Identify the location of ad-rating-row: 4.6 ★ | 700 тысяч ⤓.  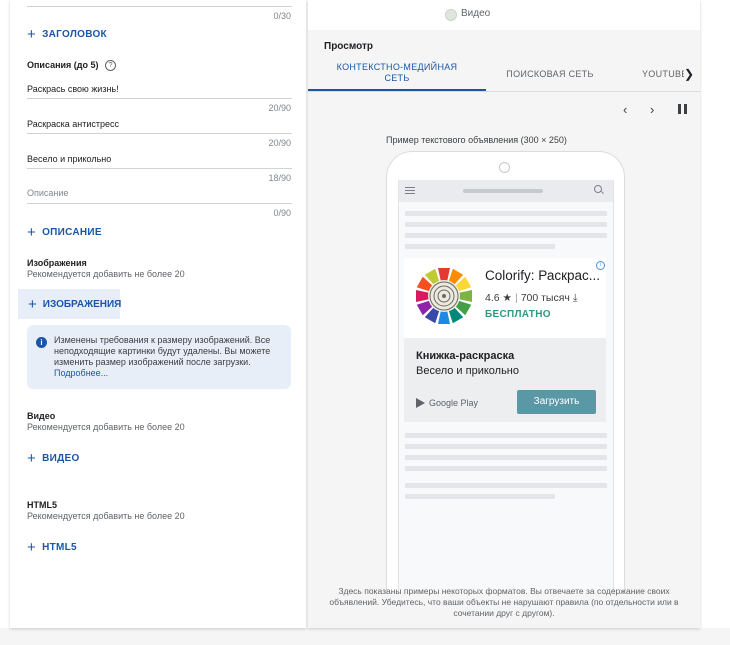
(531, 298).